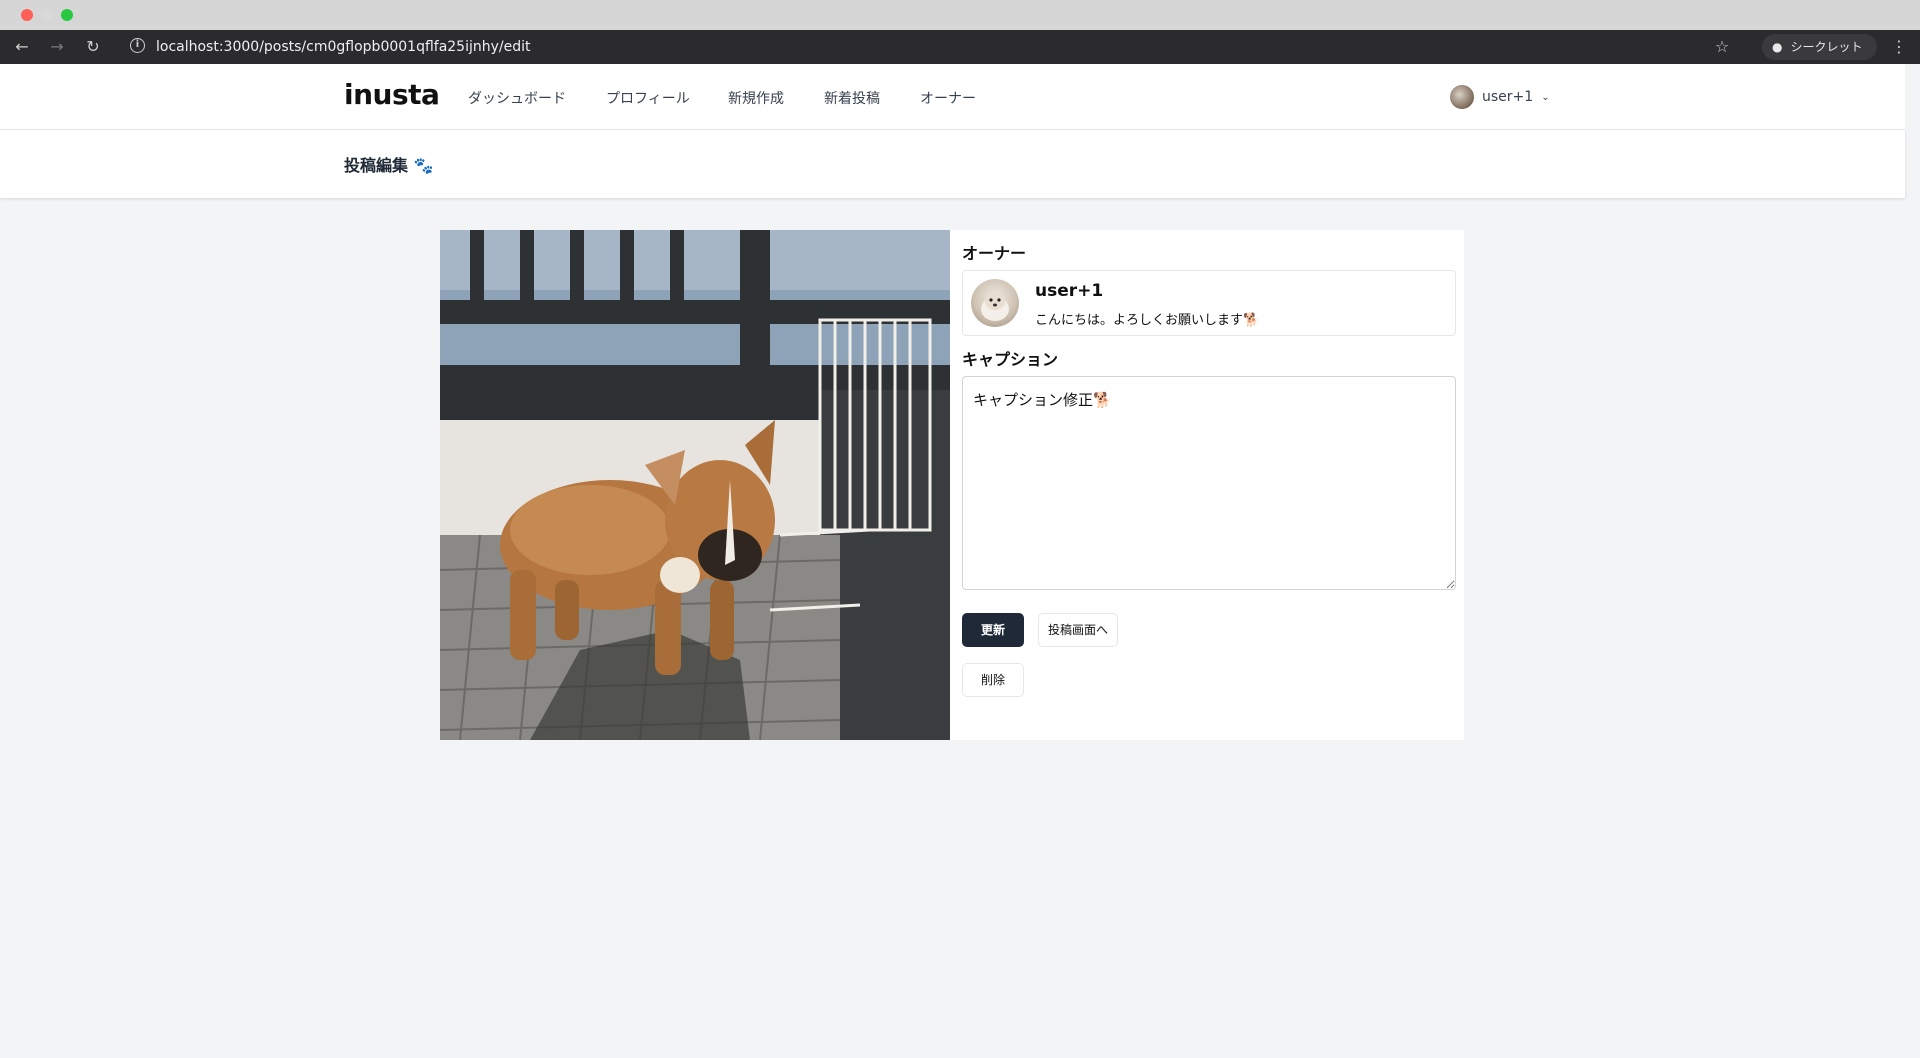  I want to click on caption-heading: キャプション, so click(1010, 359).